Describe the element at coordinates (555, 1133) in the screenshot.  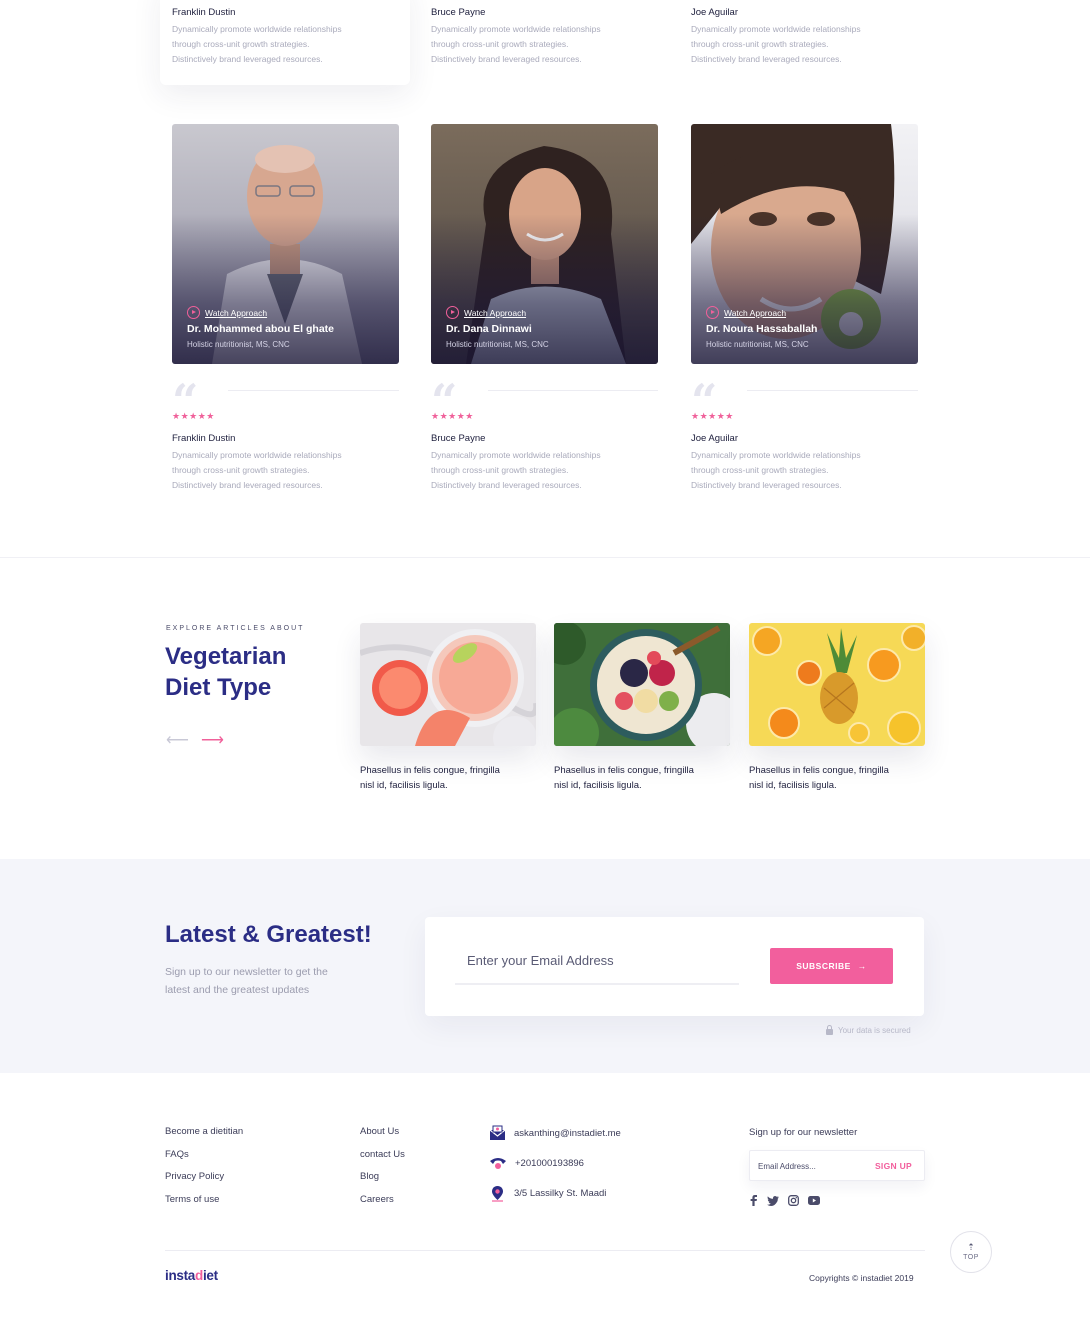
I see `contact-email: askanthing@instadiet.me` at that location.